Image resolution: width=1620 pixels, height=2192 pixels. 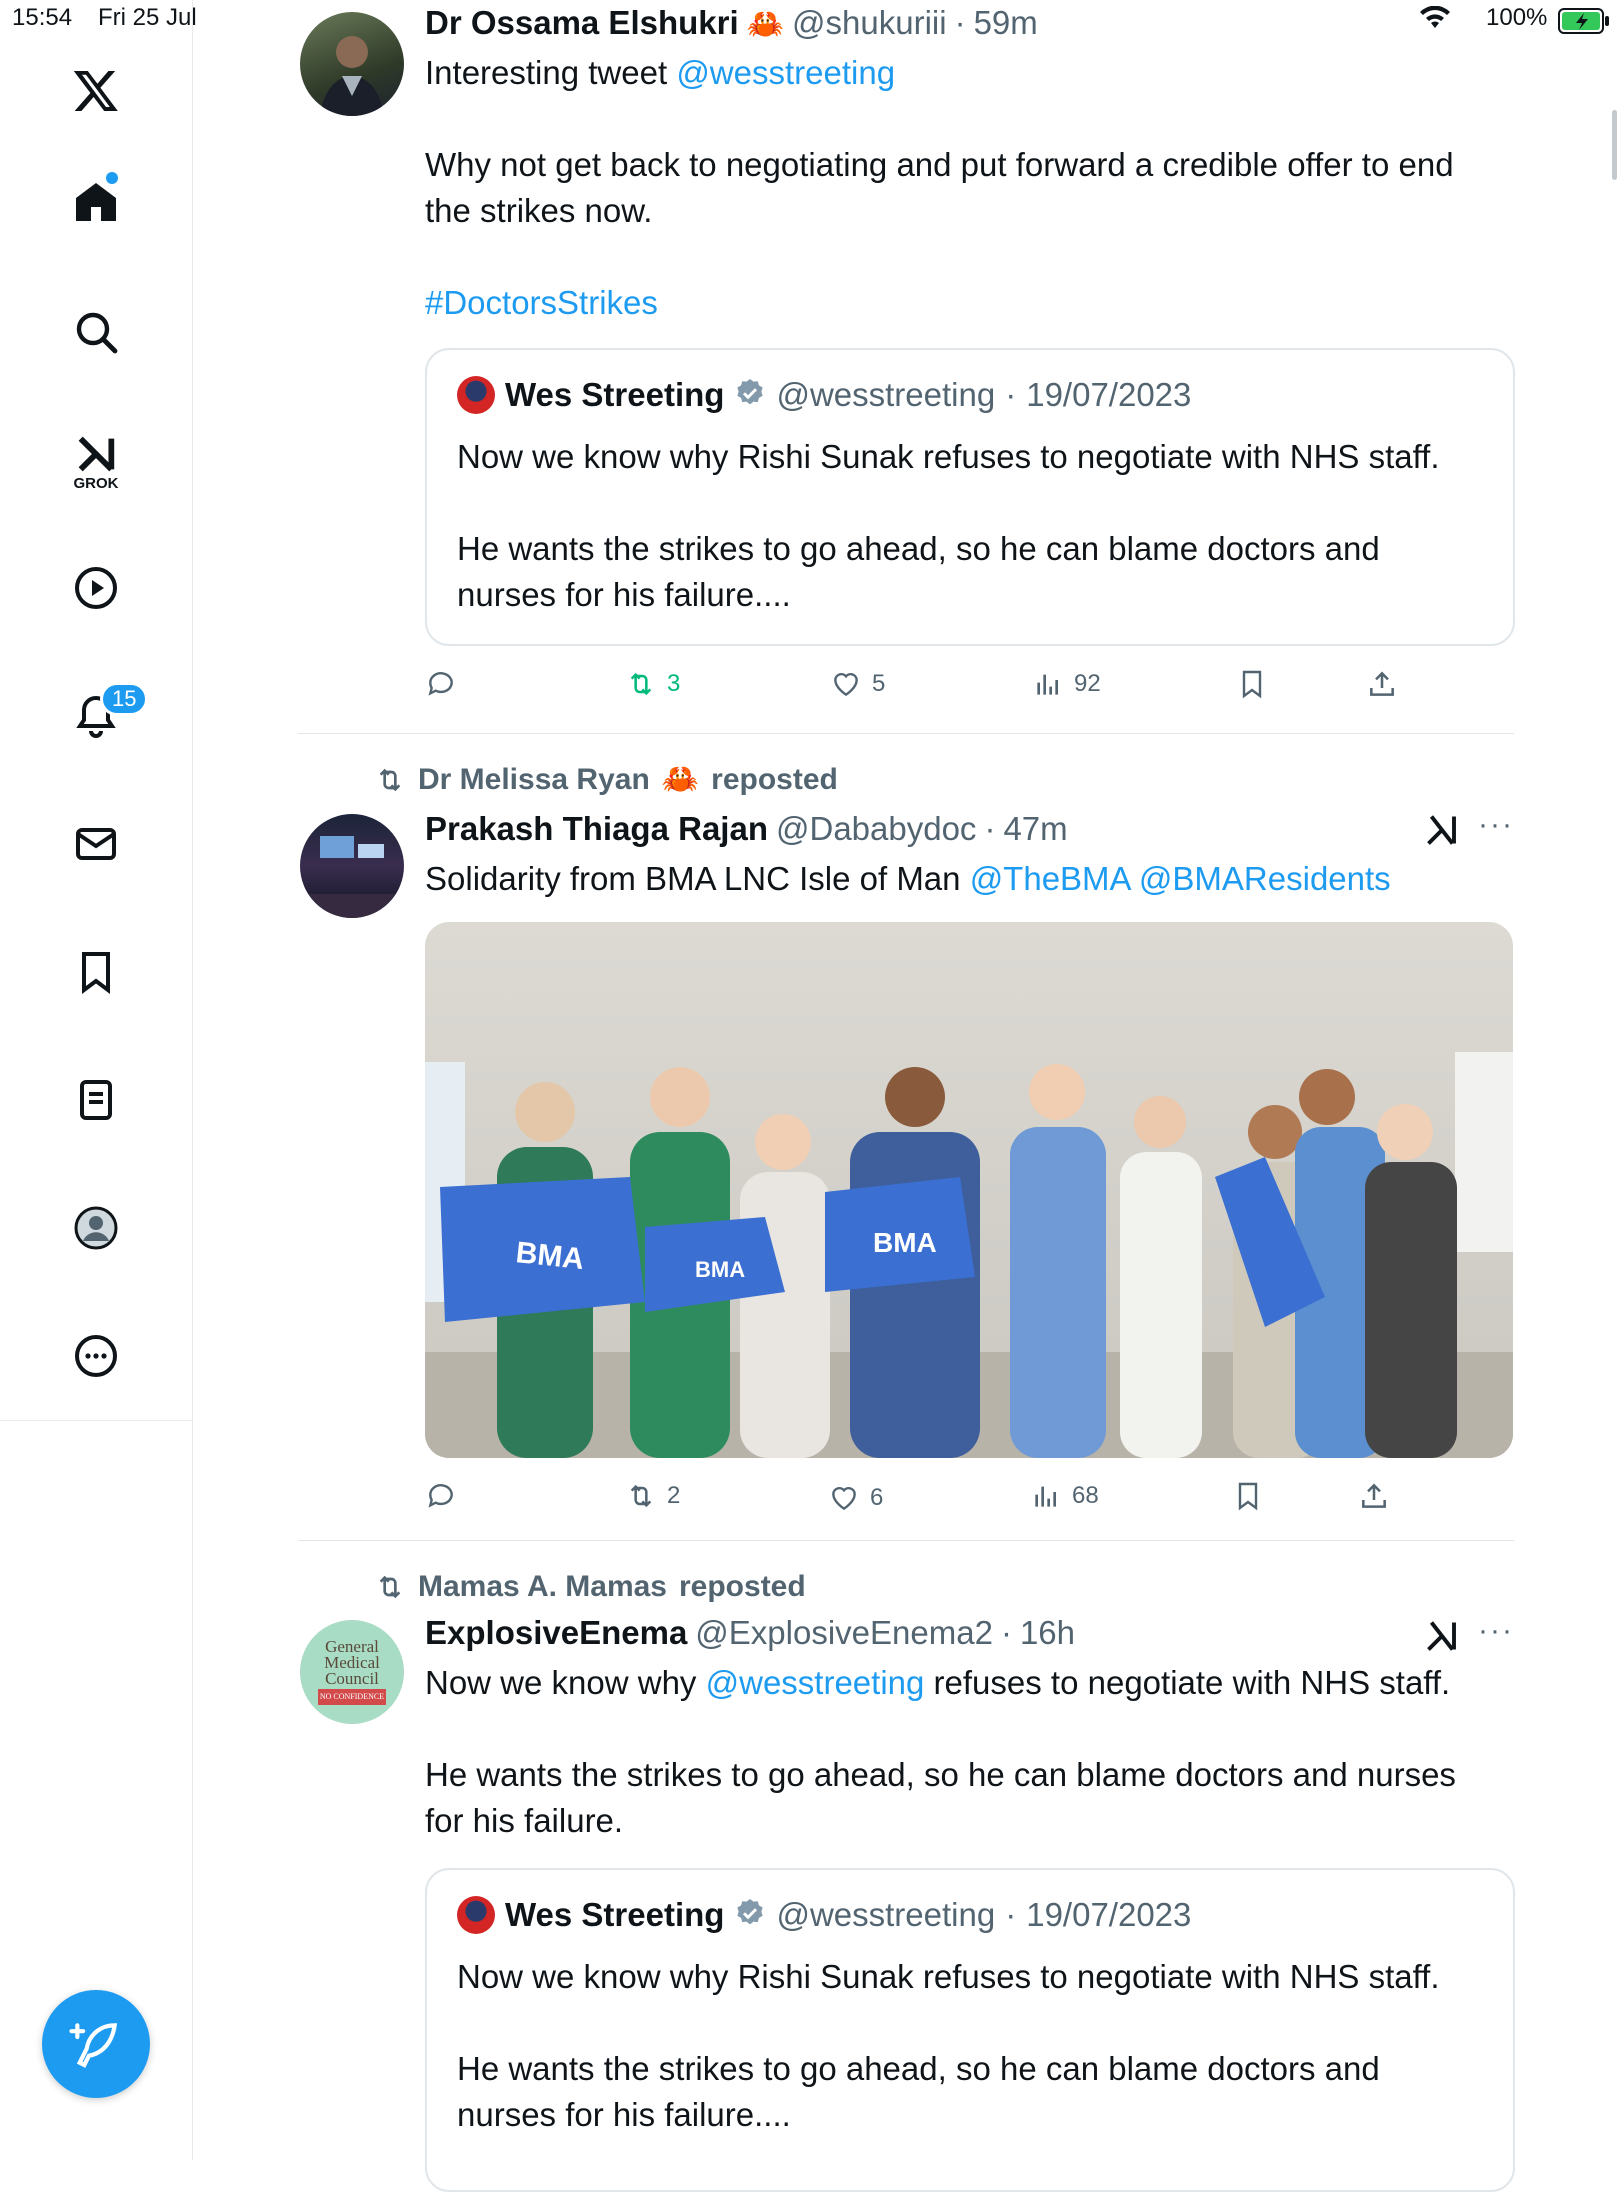 I want to click on repost-count: 2, so click(x=674, y=1495).